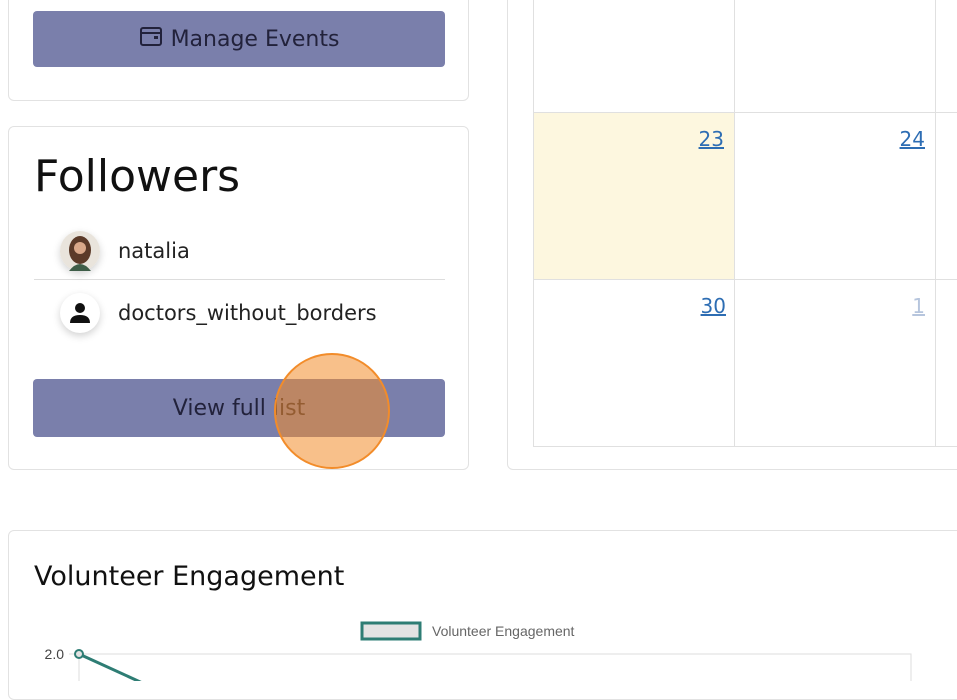 The width and height of the screenshot is (957, 700). I want to click on day-number: 30, so click(713, 306).